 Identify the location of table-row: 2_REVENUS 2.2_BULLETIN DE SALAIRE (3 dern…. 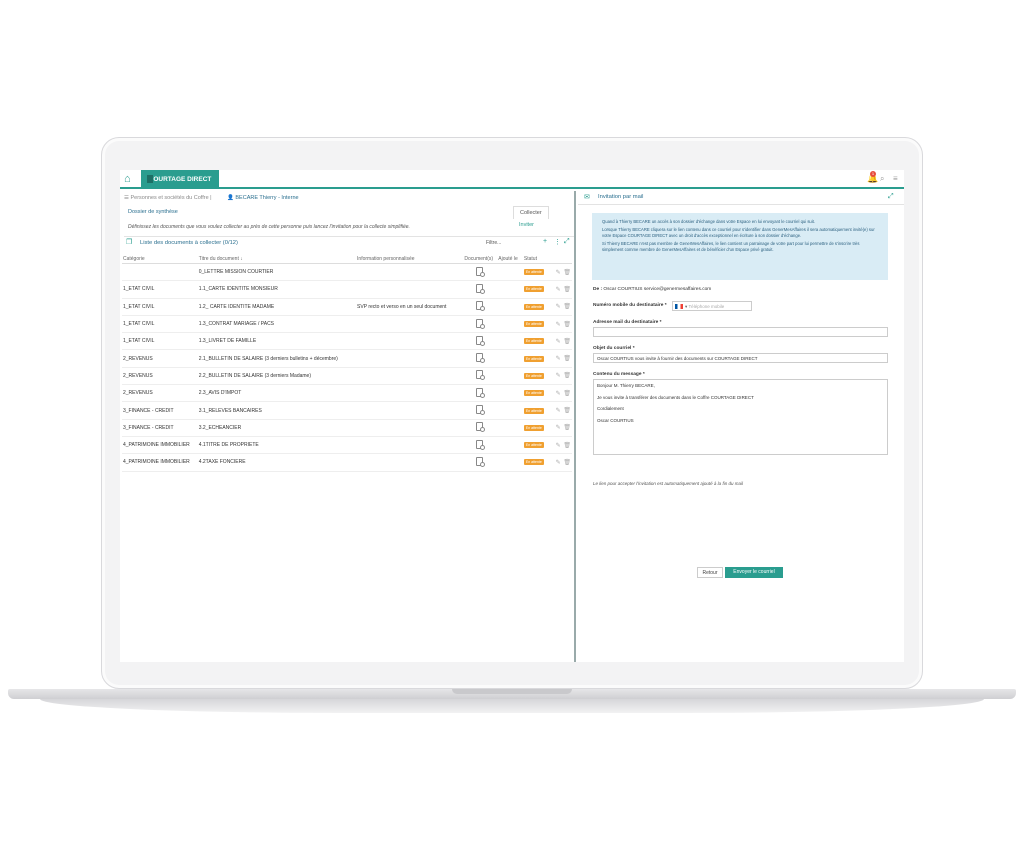
(347, 376).